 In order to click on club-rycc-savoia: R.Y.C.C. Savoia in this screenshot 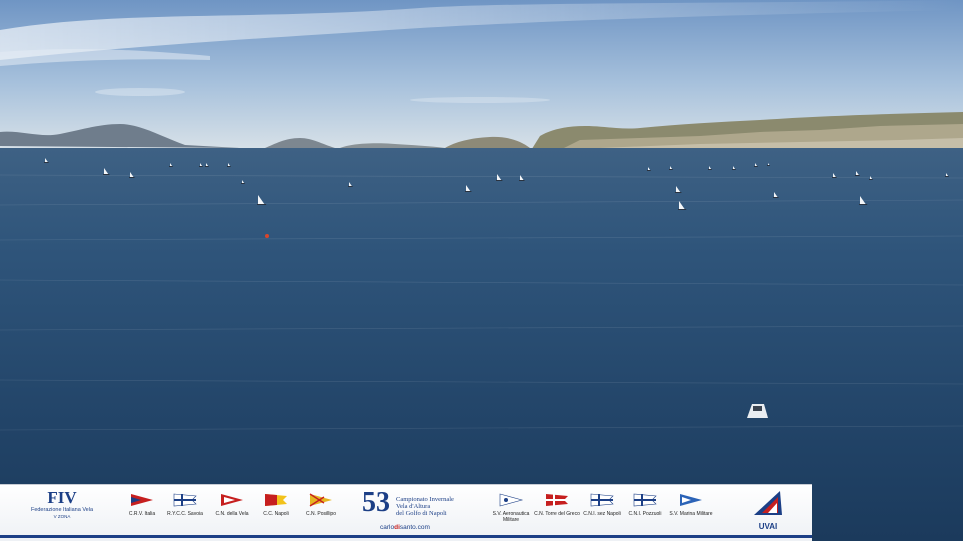, I will do `click(185, 505)`.